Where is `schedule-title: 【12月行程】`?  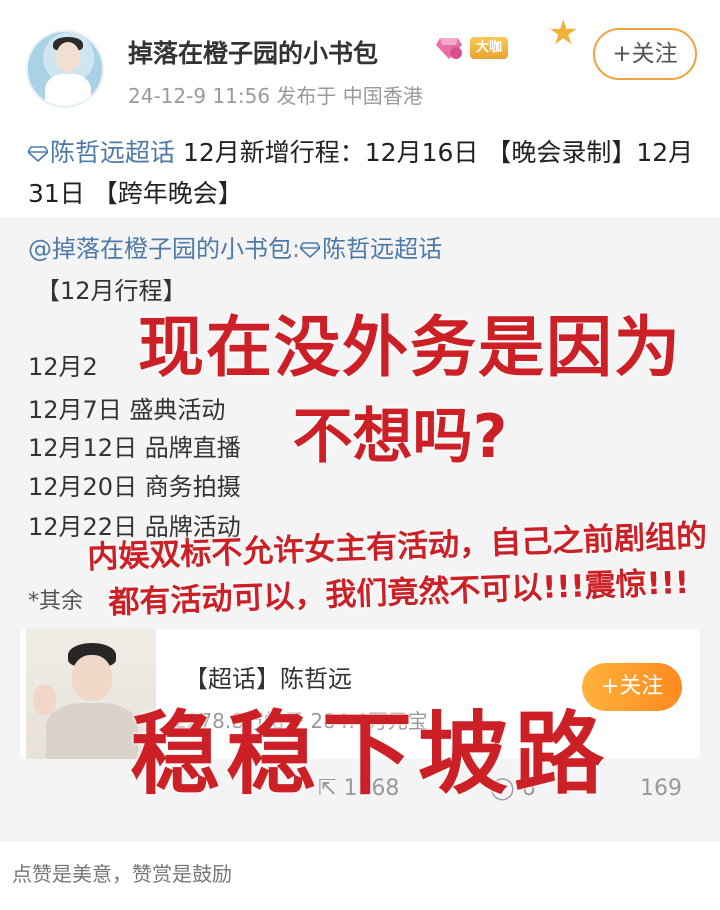
schedule-title: 【12月行程】 is located at coordinates (111, 291).